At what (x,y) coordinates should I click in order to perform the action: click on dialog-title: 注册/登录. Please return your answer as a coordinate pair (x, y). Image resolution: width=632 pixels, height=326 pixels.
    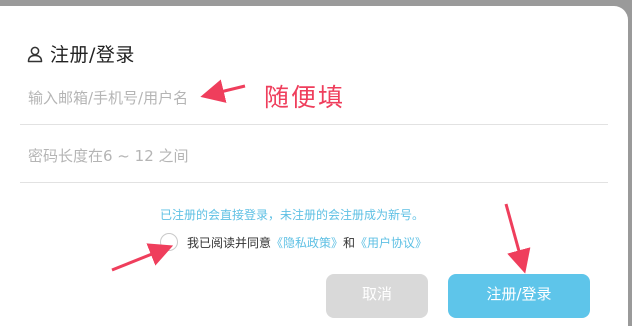
    Looking at the image, I should click on (92, 55).